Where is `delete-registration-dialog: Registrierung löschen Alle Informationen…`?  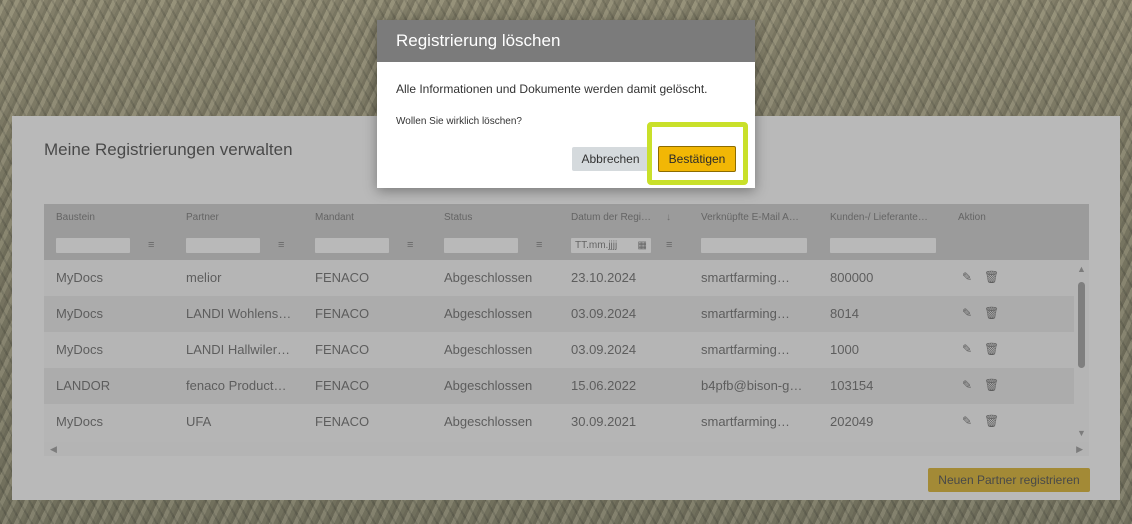
delete-registration-dialog: Registrierung löschen Alle Informationen… is located at coordinates (566, 104).